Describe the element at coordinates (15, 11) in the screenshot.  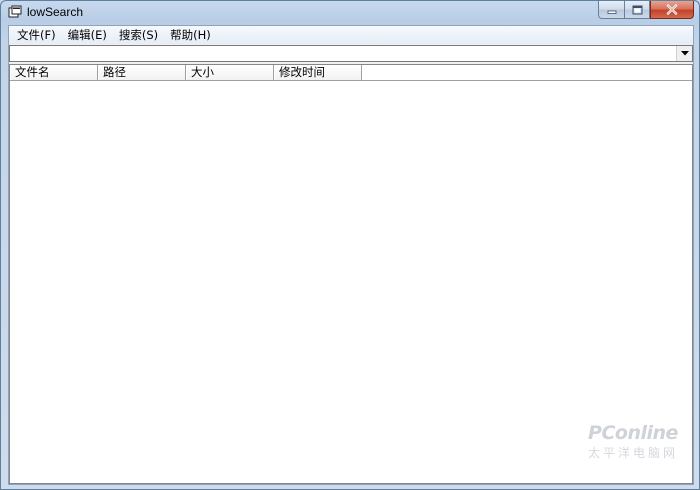
I see `app-icon` at that location.